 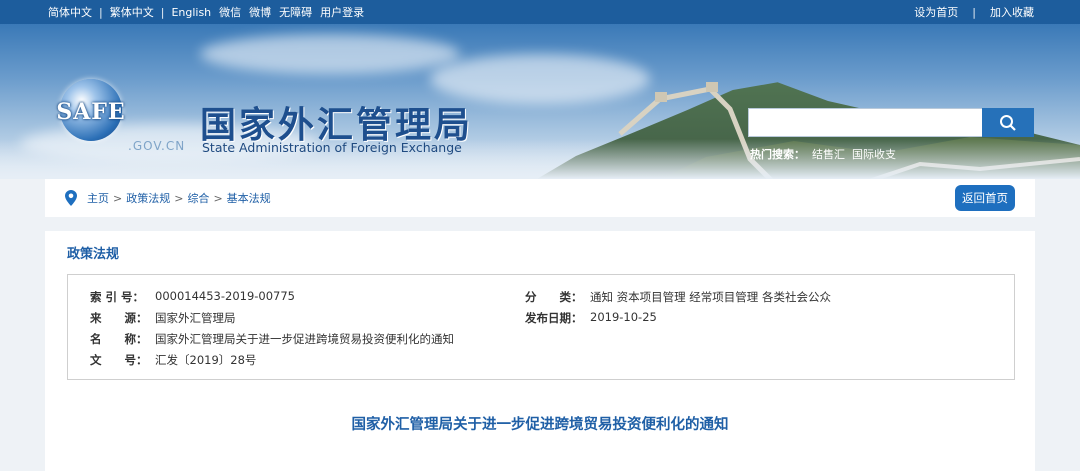 What do you see at coordinates (623, 317) in the screenshot?
I see `meta-value: 2019-10-25` at bounding box center [623, 317].